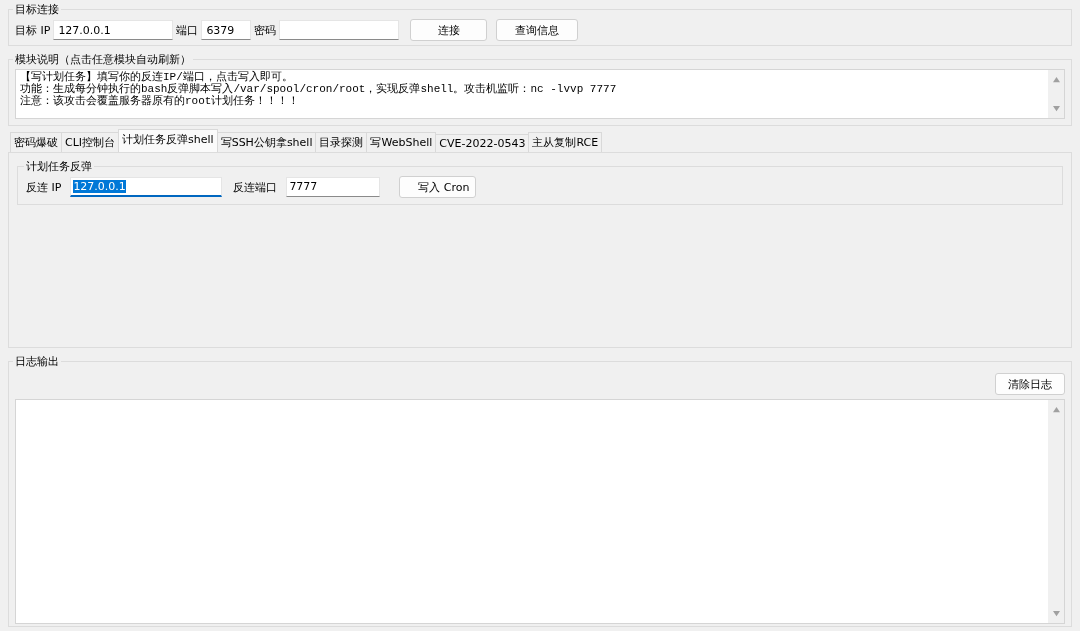 Image resolution: width=1080 pixels, height=631 pixels. What do you see at coordinates (449, 30) in the screenshot?
I see `action-button: 连接` at bounding box center [449, 30].